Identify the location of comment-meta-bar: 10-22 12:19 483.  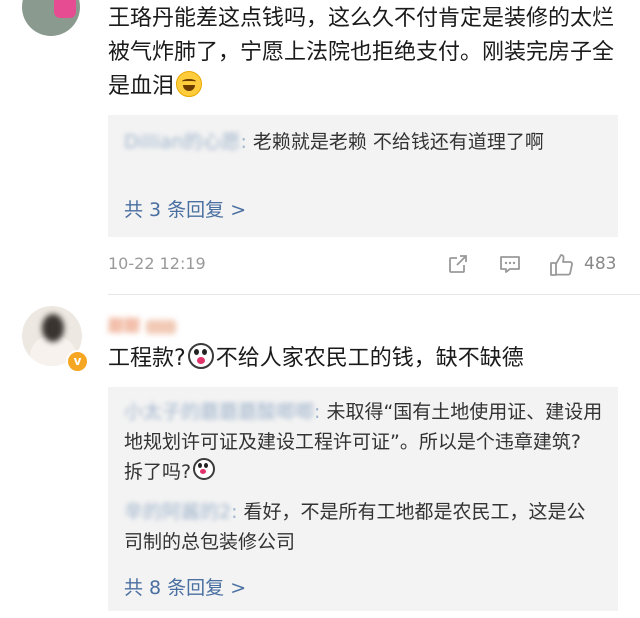
(363, 266).